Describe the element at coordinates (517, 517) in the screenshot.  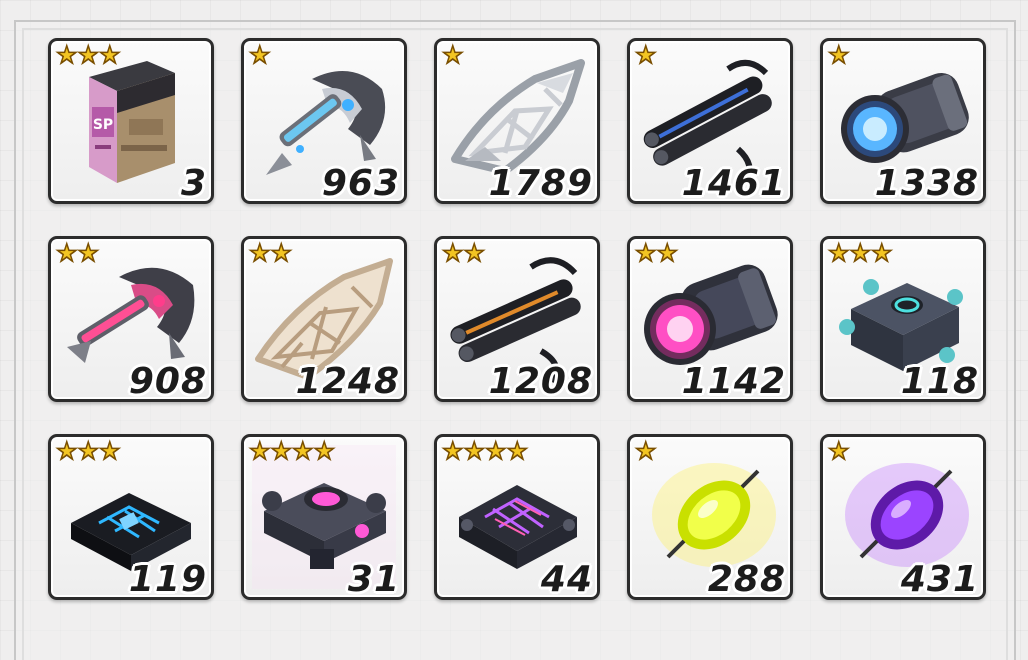
I see `item-slot-purple-circuit-chip: ★ ★ ★ ★ 44` at that location.